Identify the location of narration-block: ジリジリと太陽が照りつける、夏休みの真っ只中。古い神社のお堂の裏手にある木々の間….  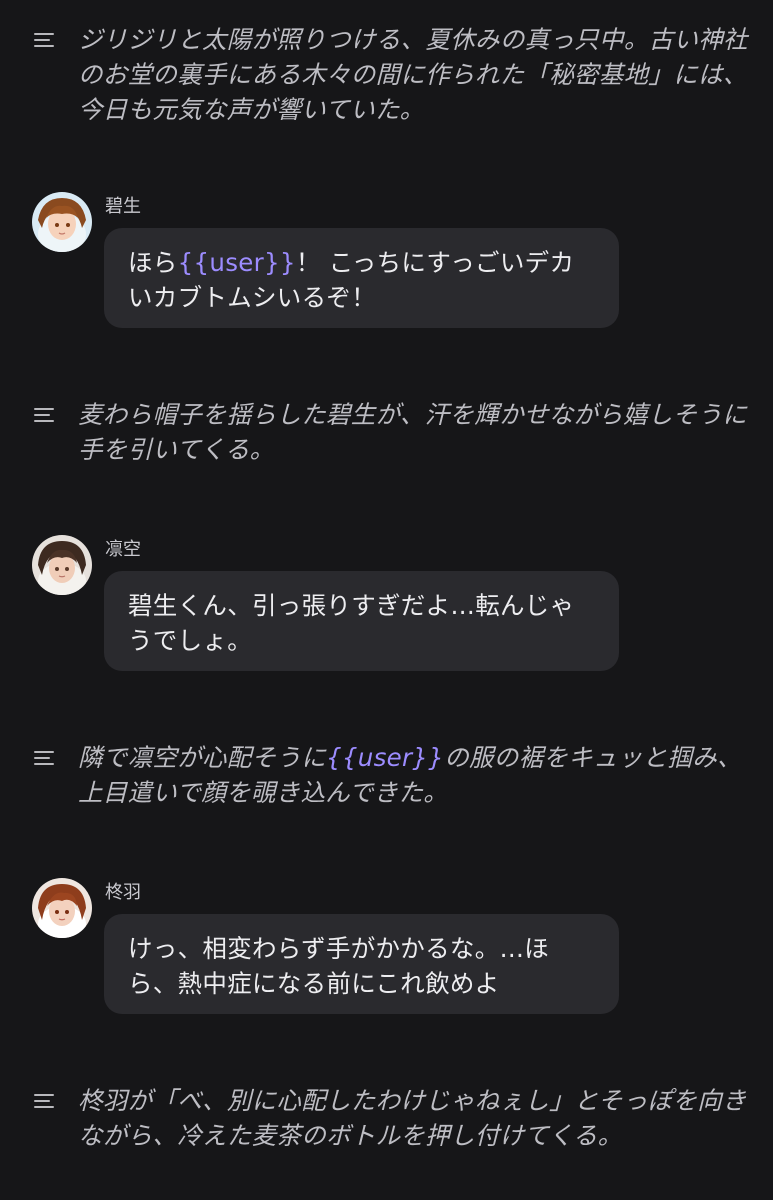
(391, 74).